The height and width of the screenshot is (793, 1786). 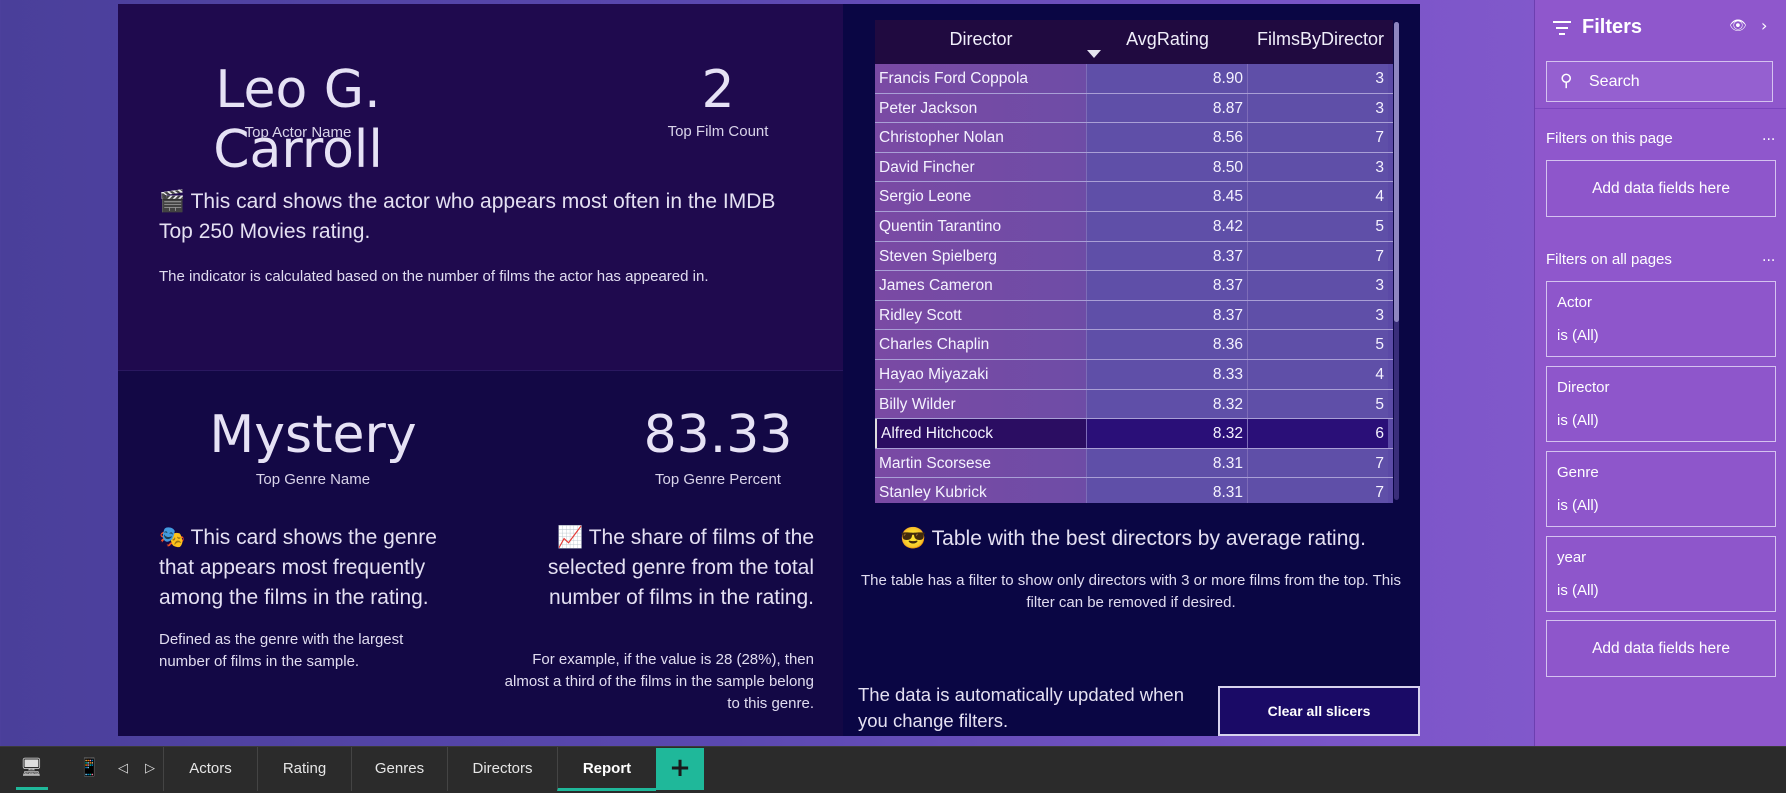 I want to click on cell-director: Francis Ford Coppola, so click(x=981, y=78).